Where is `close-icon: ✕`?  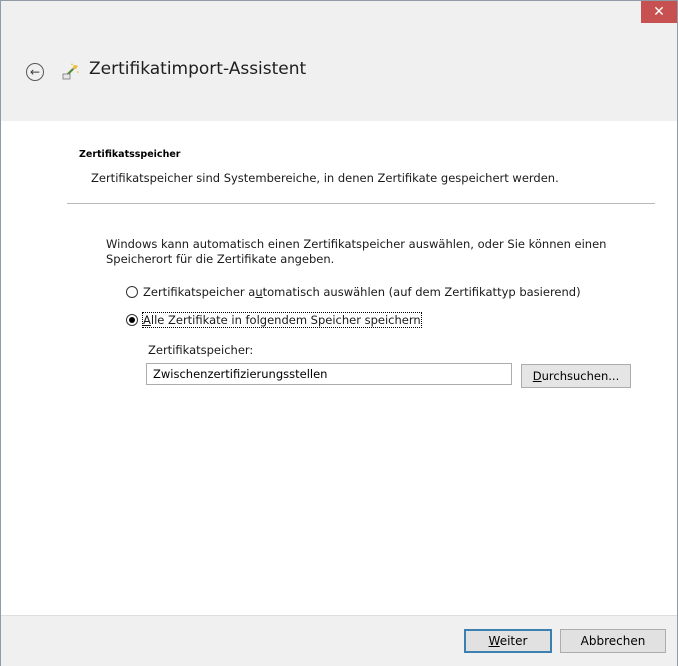
close-icon: ✕ is located at coordinates (659, 12).